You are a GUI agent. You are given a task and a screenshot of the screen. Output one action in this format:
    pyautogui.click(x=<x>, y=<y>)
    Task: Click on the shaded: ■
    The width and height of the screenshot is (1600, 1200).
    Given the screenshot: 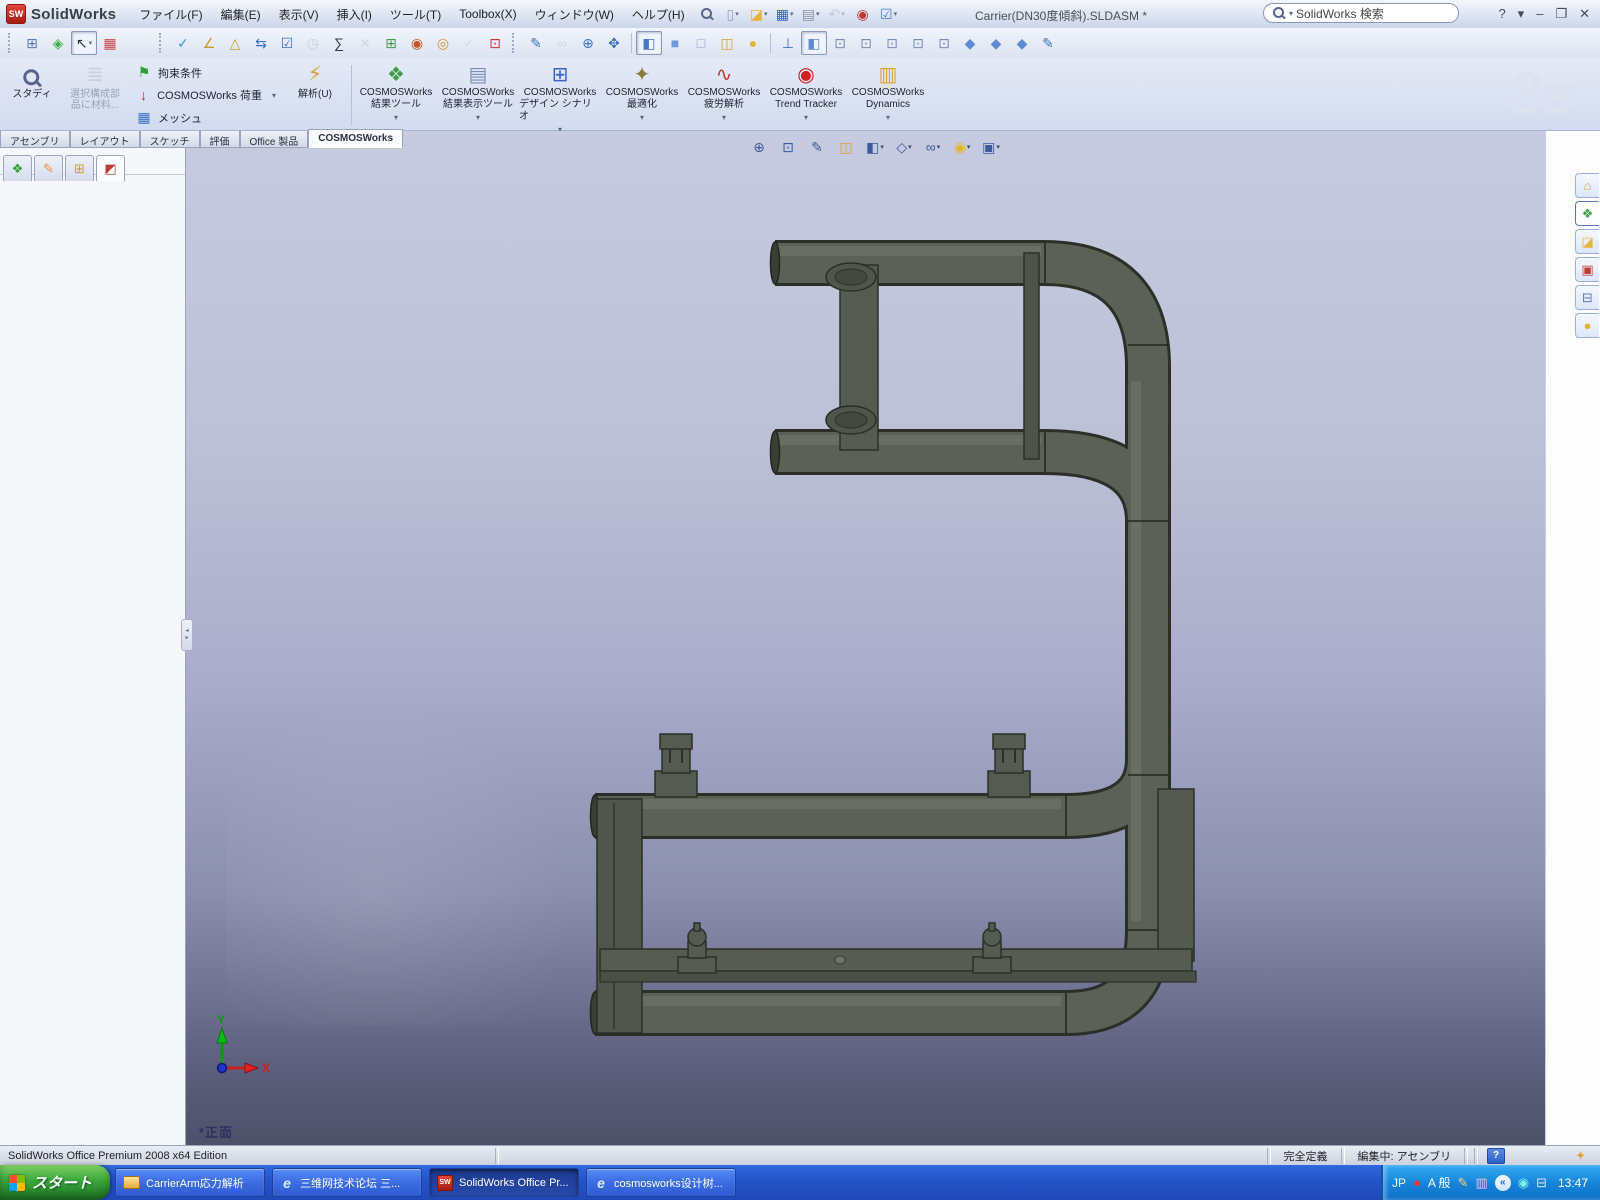 What is the action you would take?
    pyautogui.click(x=675, y=43)
    